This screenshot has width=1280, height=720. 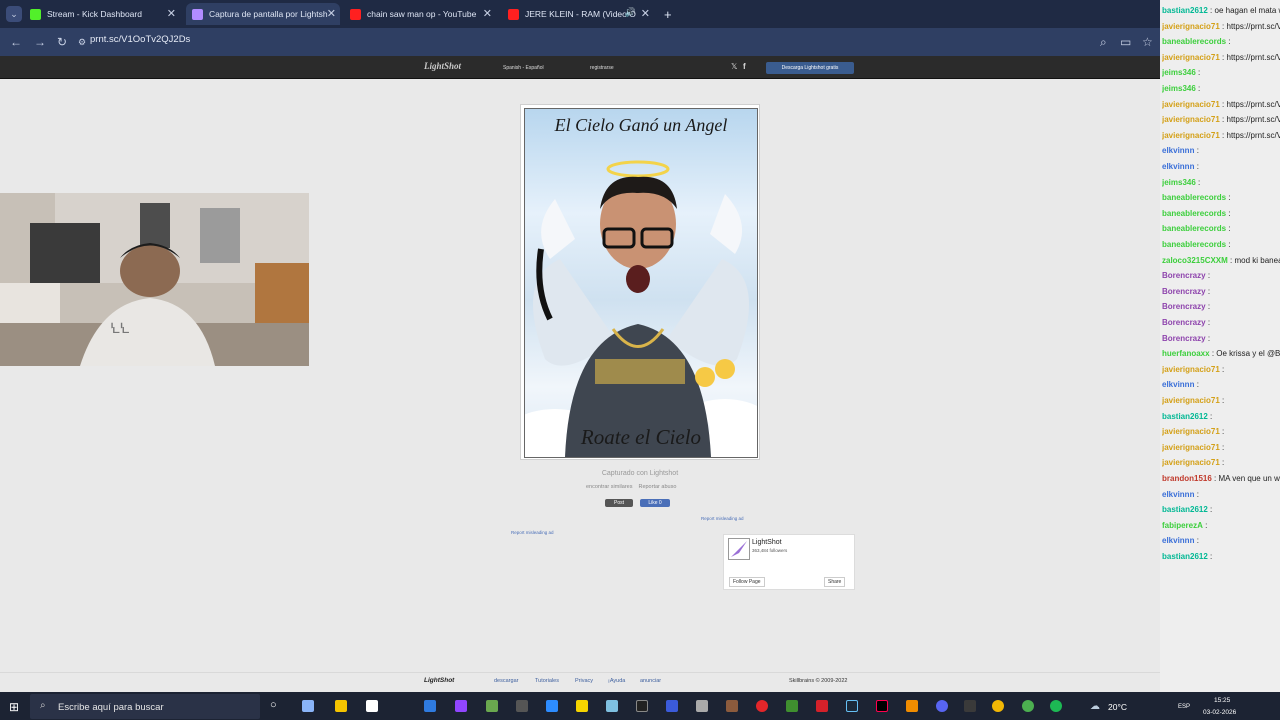 What do you see at coordinates (732, 706) in the screenshot?
I see `app-icon-brown` at bounding box center [732, 706].